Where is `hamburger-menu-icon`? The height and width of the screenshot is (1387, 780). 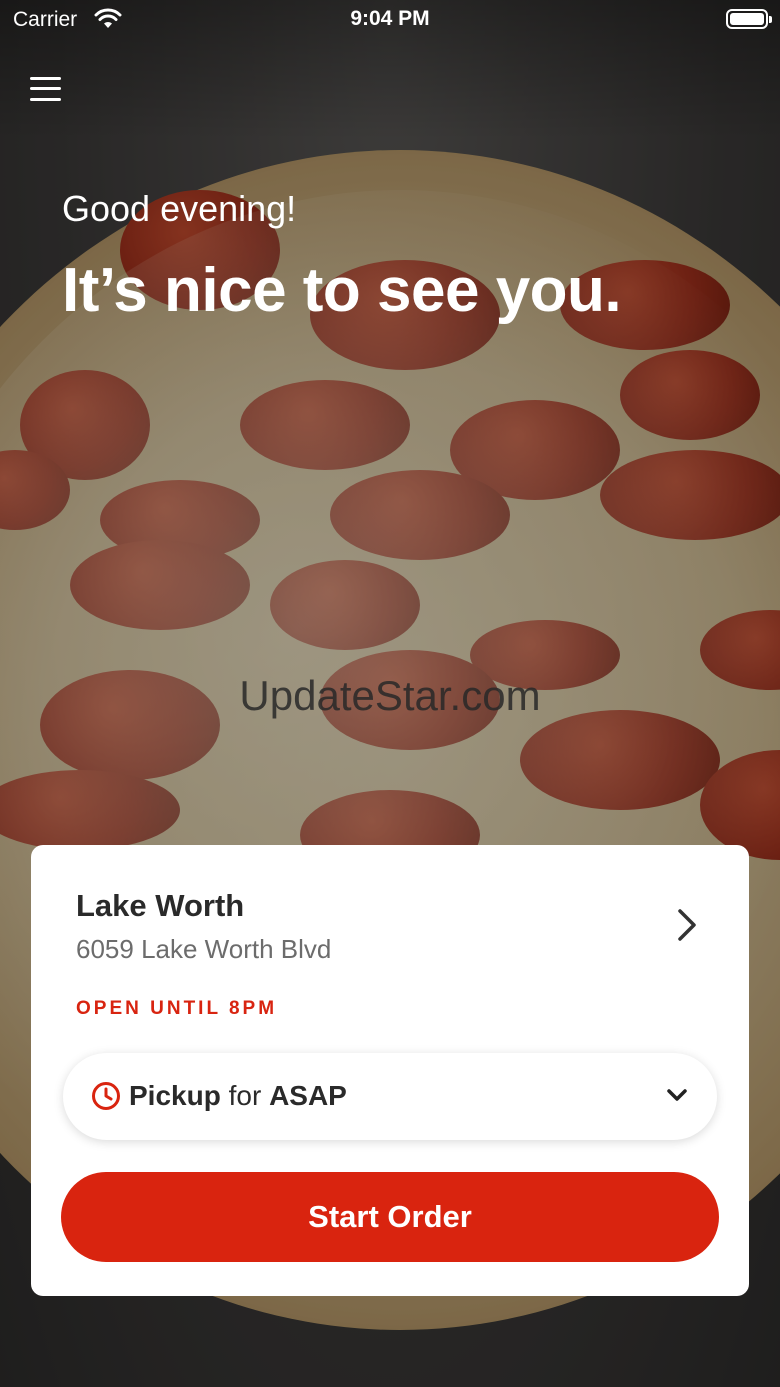 hamburger-menu-icon is located at coordinates (46, 89).